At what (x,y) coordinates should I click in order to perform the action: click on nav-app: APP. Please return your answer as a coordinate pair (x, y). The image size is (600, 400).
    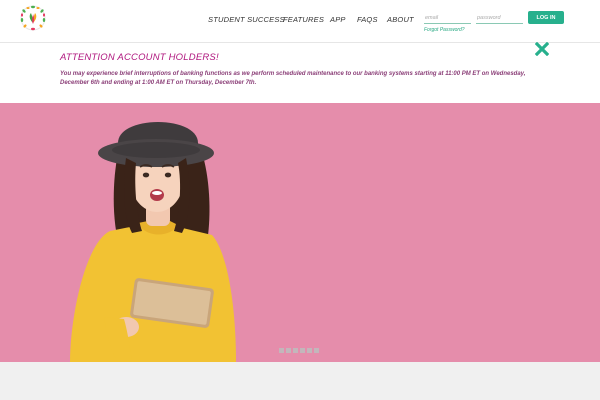
    Looking at the image, I should click on (338, 19).